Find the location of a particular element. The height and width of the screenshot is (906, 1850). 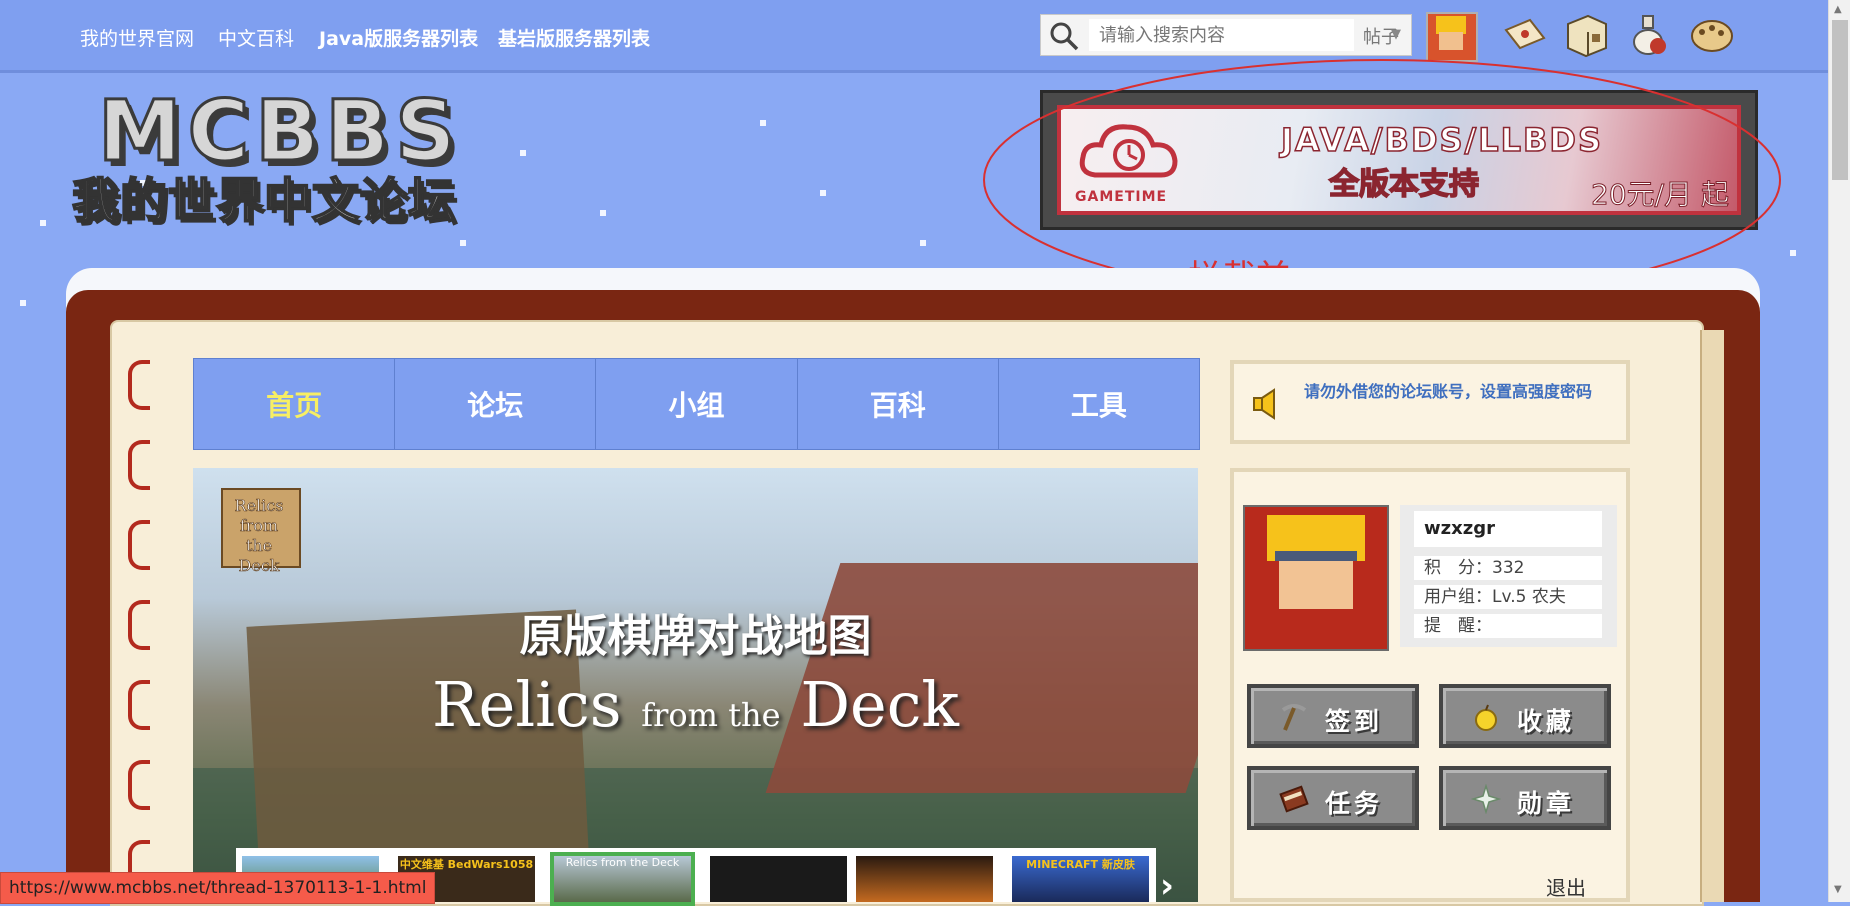

pickaxe-icon is located at coordinates (1294, 717).